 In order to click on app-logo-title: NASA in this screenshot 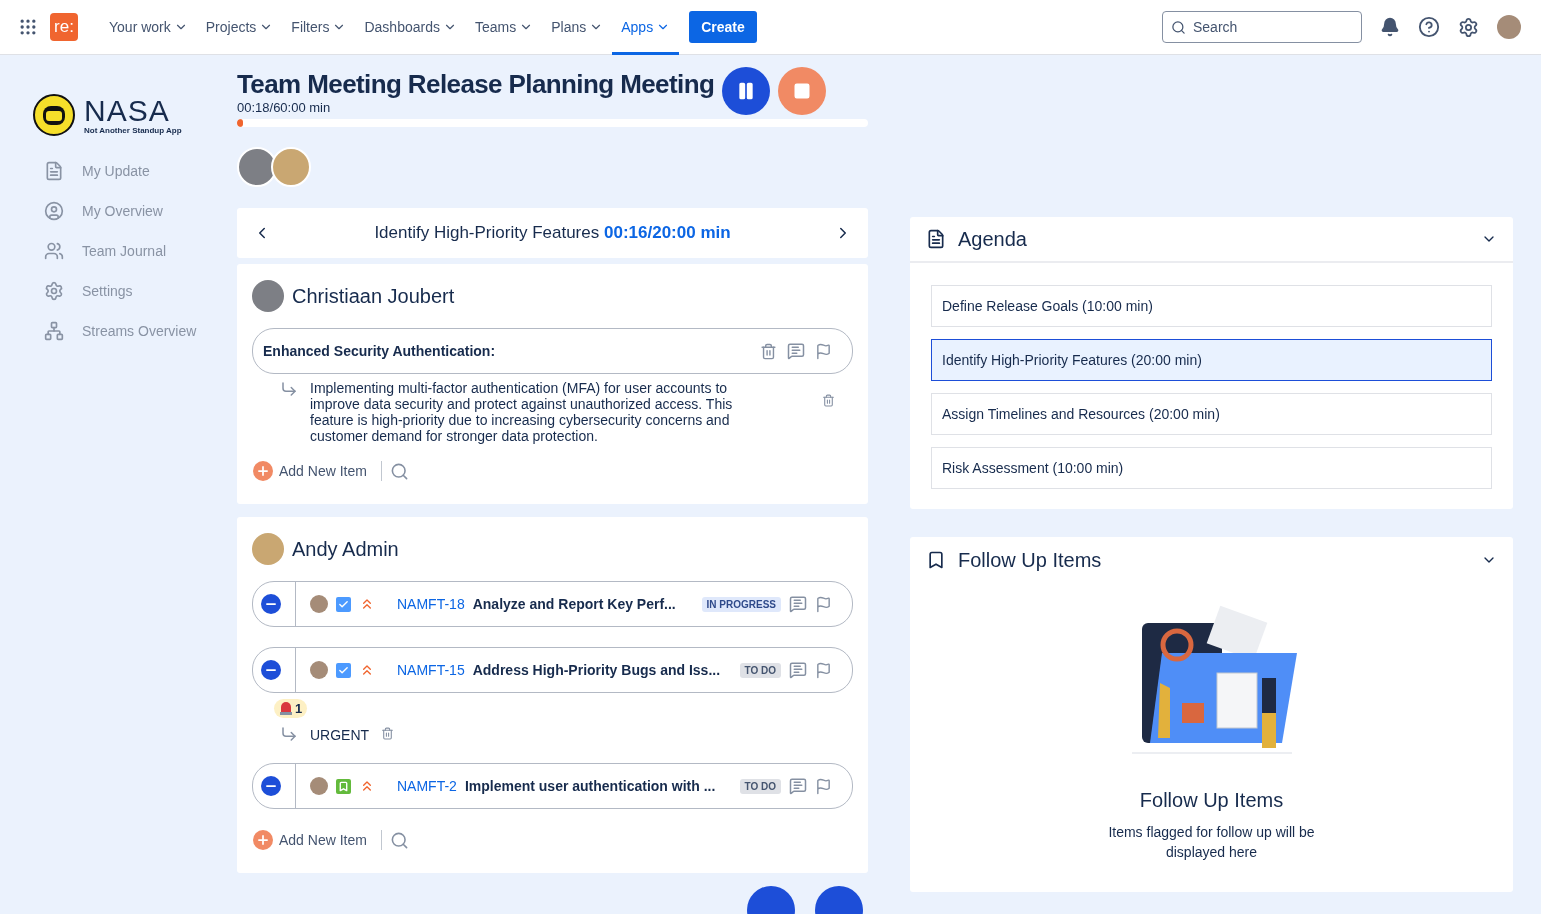, I will do `click(127, 110)`.